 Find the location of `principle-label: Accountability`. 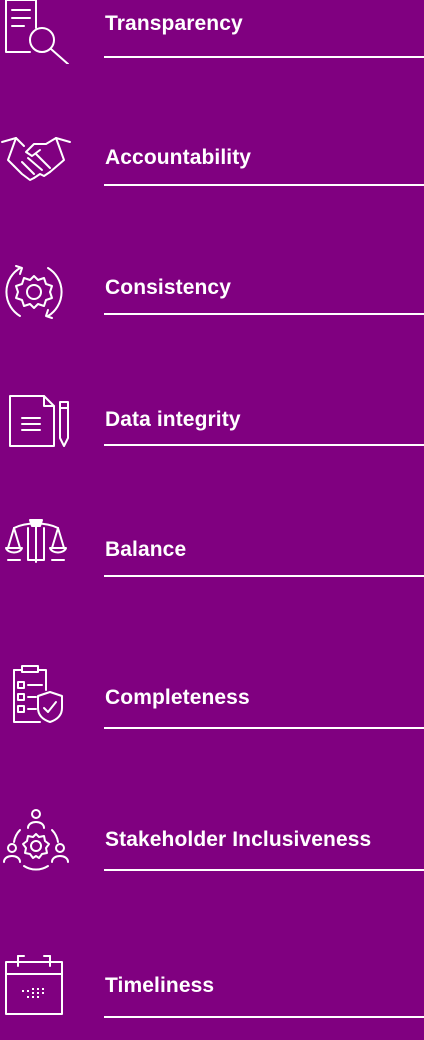

principle-label: Accountability is located at coordinates (178, 157).